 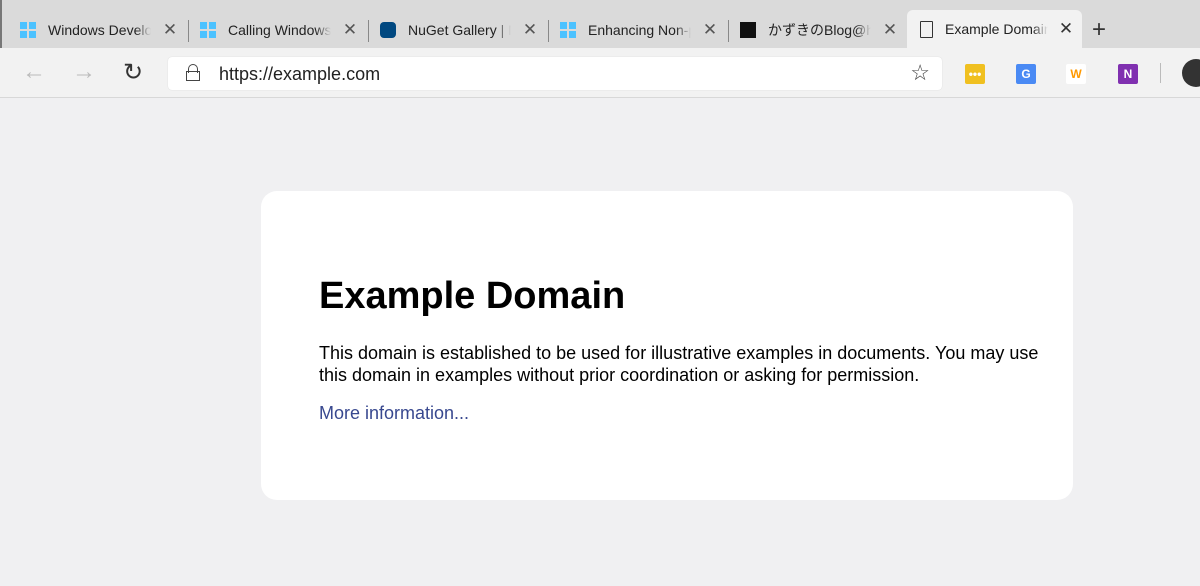 I want to click on tab-windows-developer: Windows Develo ✕, so click(x=100, y=30).